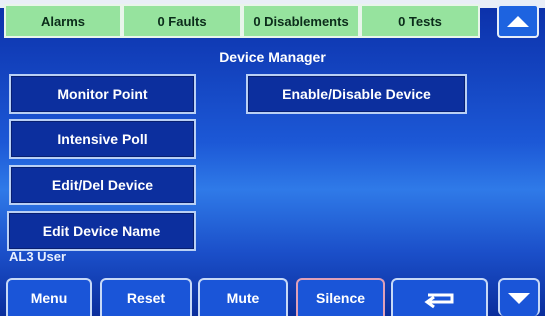 This screenshot has width=545, height=316. I want to click on status-bar: Alarms 0 Faults 0 Disablements 0 Tests, so click(242, 21).